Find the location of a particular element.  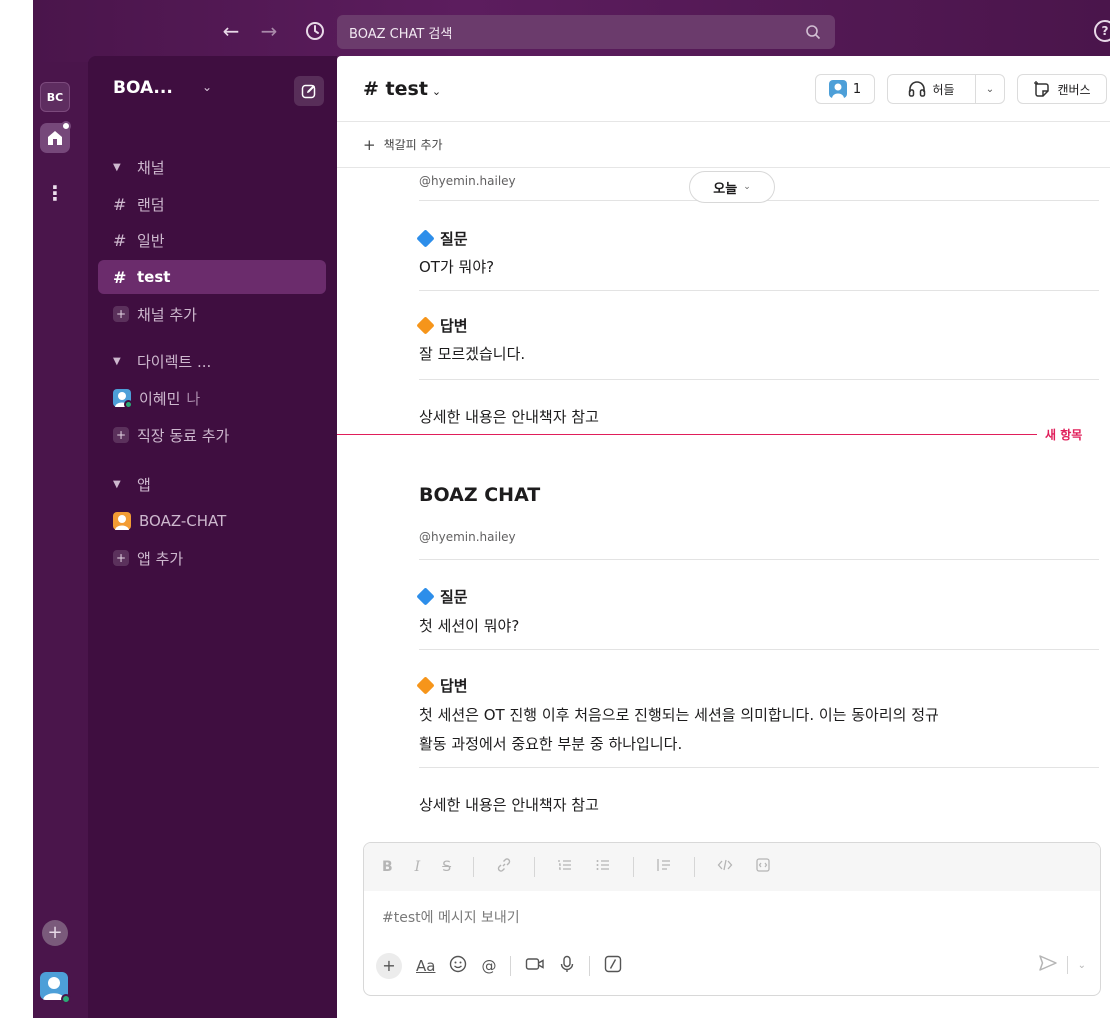

answer-text: 잘 모르겠습니다. is located at coordinates (472, 354).